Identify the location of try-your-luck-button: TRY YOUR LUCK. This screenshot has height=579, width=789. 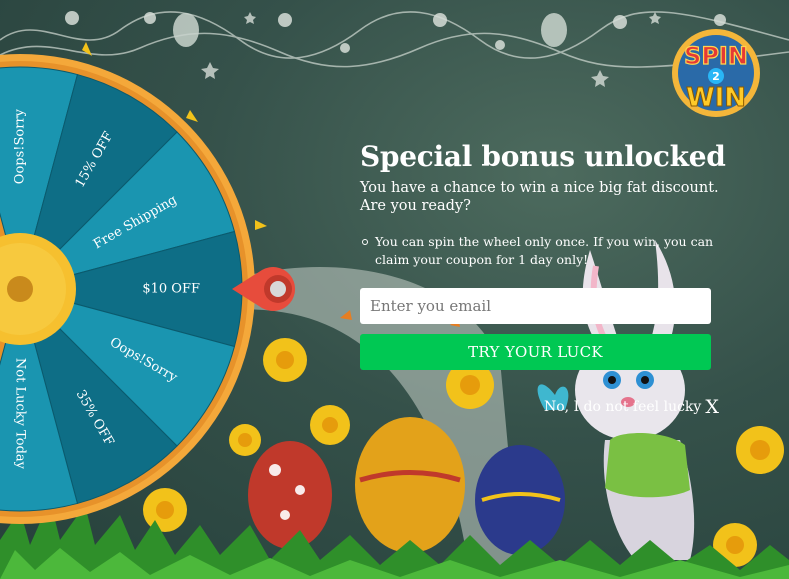
(535, 352).